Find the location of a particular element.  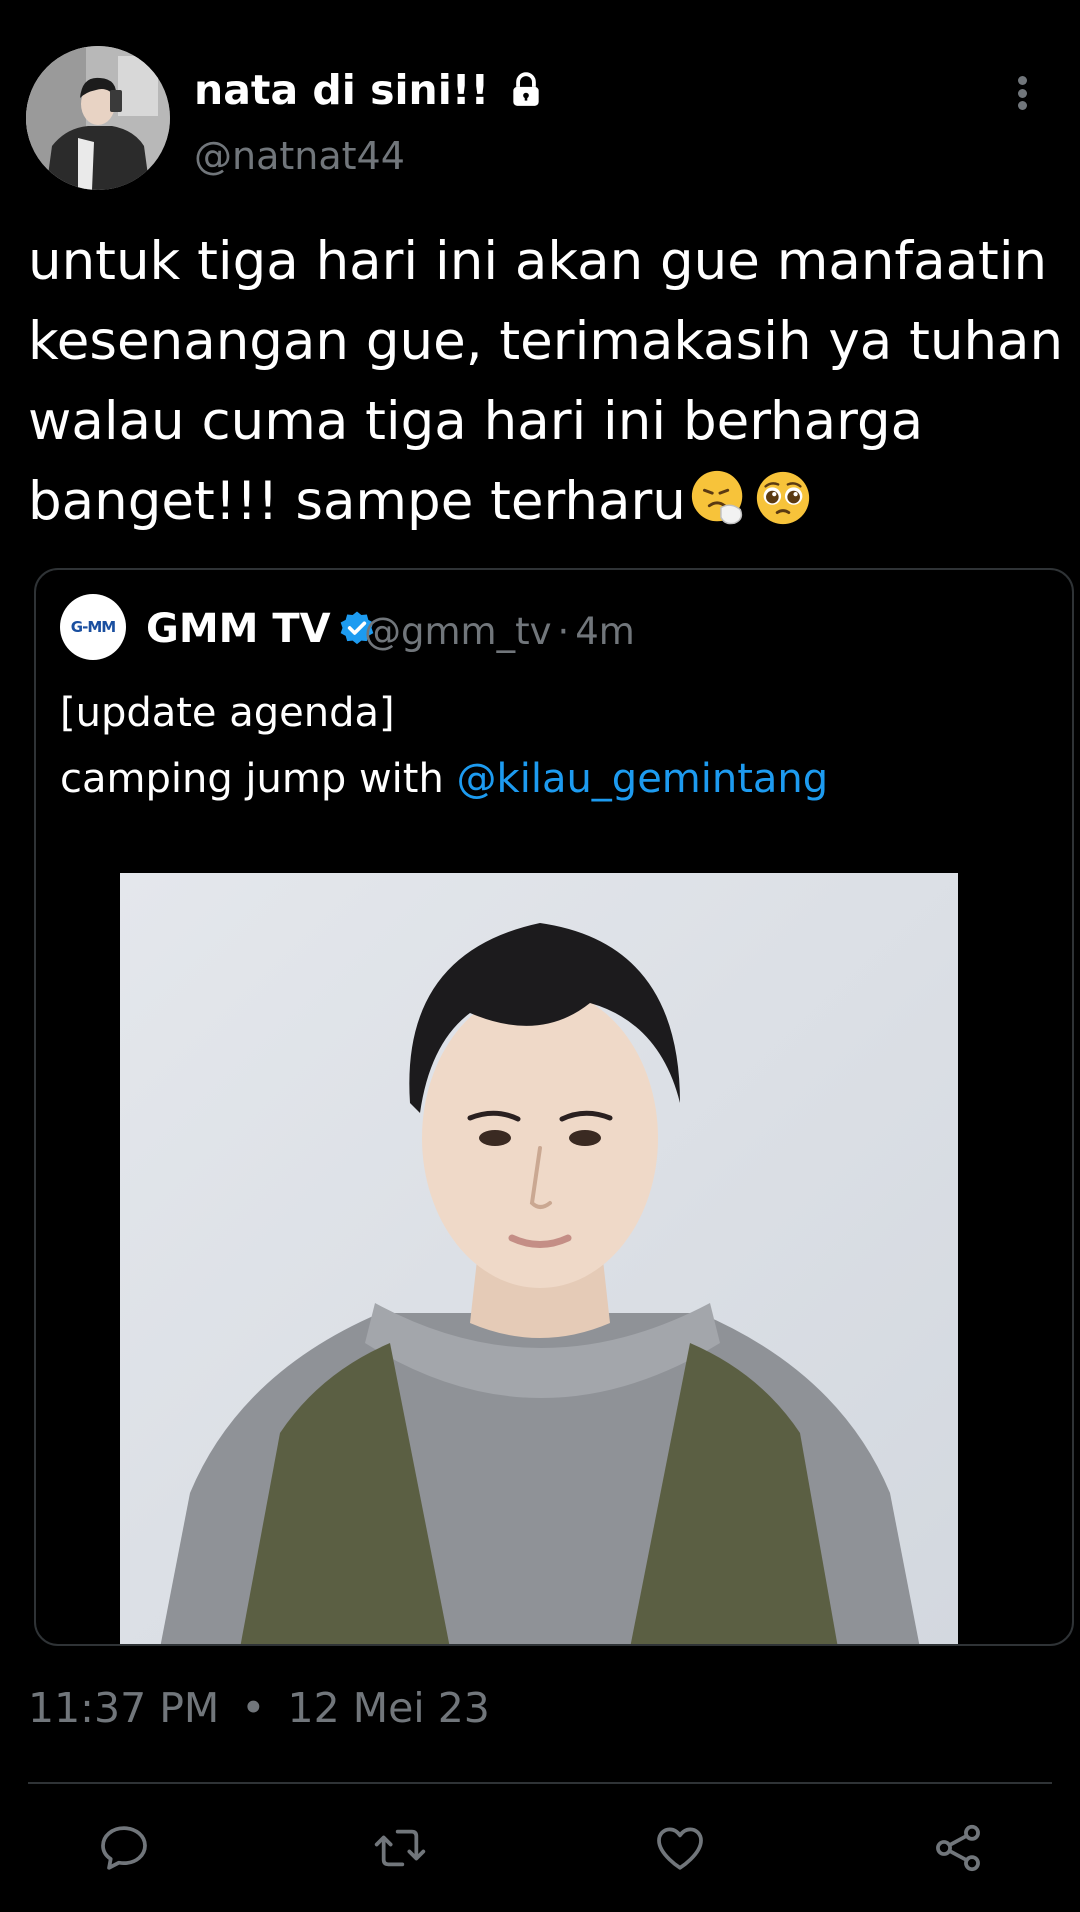

actions-divider is located at coordinates (540, 1783).